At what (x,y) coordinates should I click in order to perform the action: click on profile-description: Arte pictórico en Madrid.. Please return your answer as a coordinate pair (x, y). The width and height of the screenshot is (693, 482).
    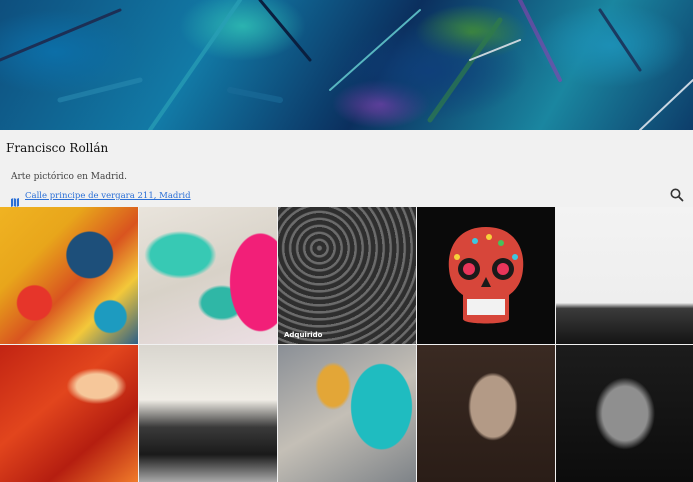
    Looking at the image, I should click on (69, 177).